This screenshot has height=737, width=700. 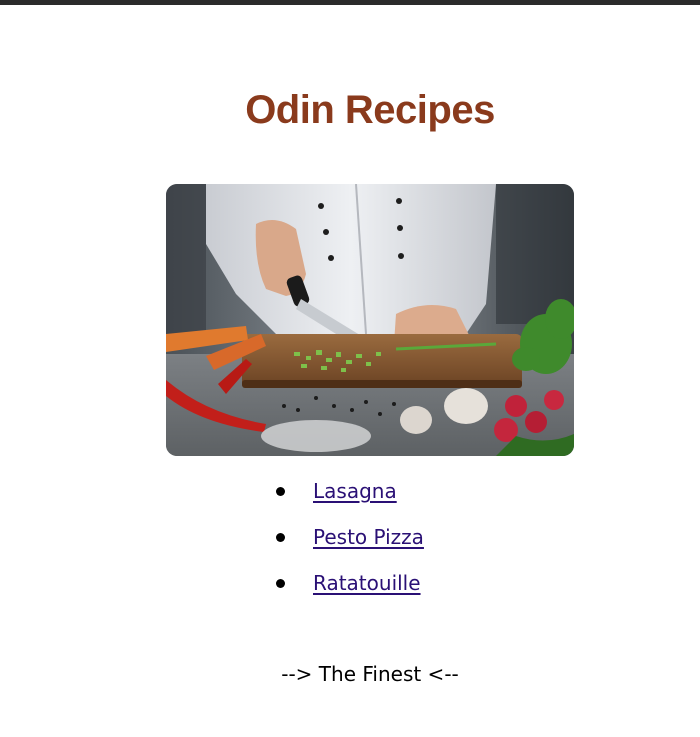 What do you see at coordinates (370, 674) in the screenshot?
I see `footer-tagline: --> The Finest <--` at bounding box center [370, 674].